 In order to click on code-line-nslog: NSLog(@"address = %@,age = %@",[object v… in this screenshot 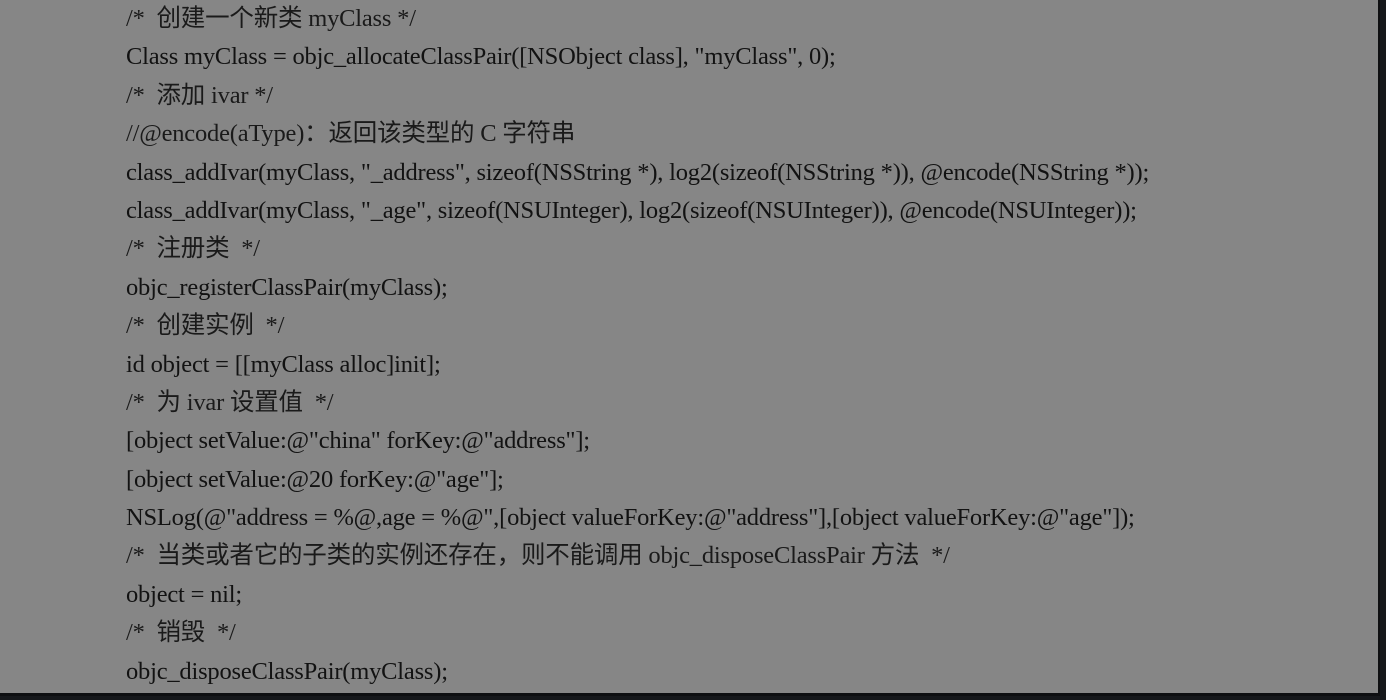, I will do `click(630, 518)`.